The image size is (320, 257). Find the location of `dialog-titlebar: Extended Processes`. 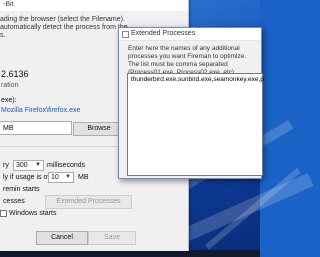

dialog-titlebar: Extended Processes is located at coordinates (190, 34).